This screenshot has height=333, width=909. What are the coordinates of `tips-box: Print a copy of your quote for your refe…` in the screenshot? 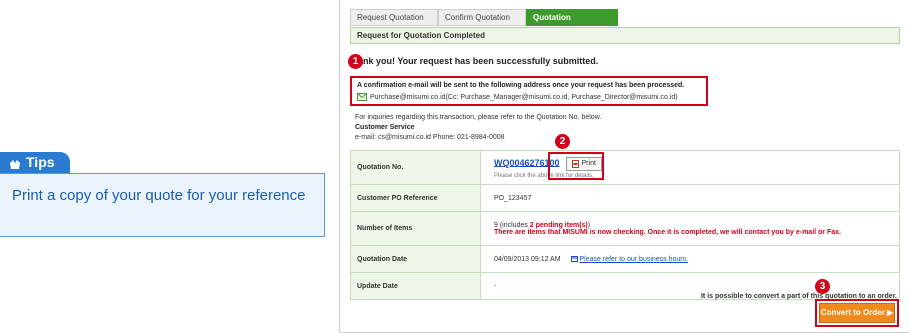 It's located at (162, 205).